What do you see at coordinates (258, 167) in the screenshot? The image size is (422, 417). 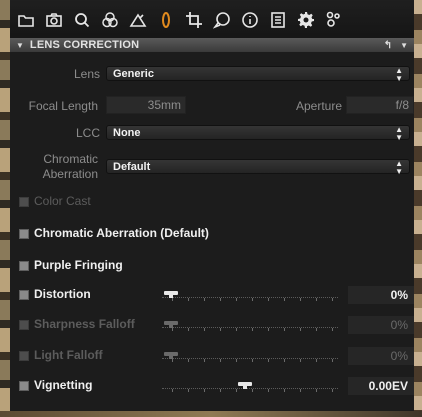 I see `chromatic-select: Default ▲ ▼` at bounding box center [258, 167].